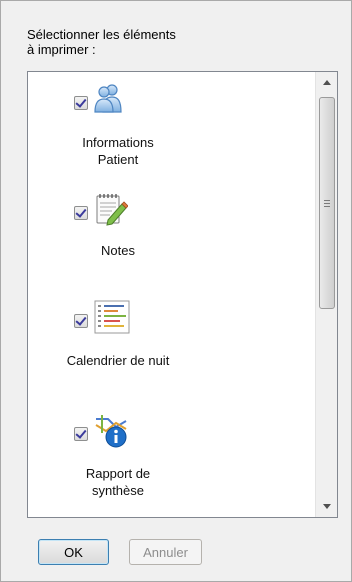  Describe the element at coordinates (73, 552) in the screenshot. I see `ok-button: OK` at that location.